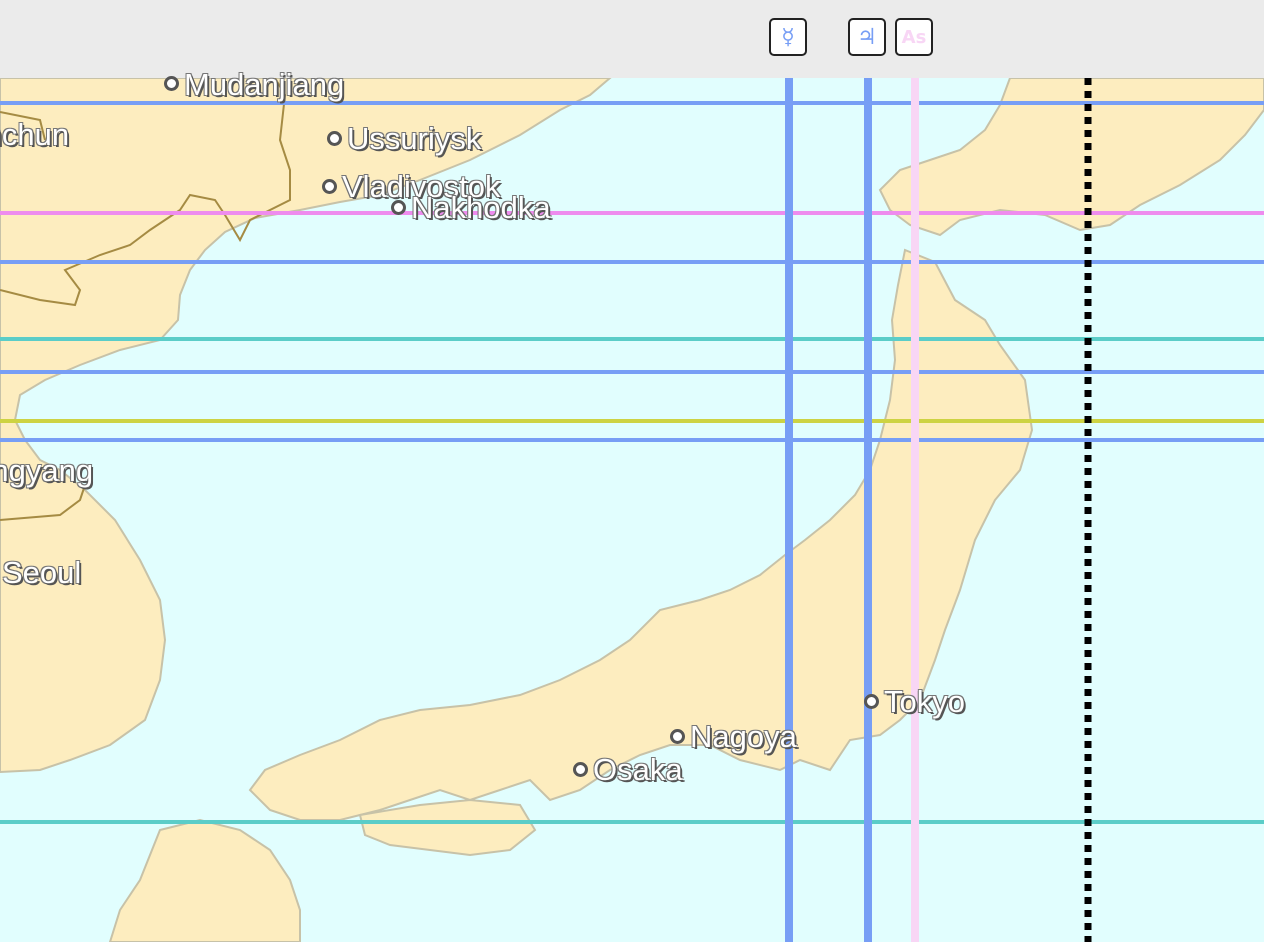  Describe the element at coordinates (41, 572) in the screenshot. I see `city-label-seoul: Seoul` at that location.